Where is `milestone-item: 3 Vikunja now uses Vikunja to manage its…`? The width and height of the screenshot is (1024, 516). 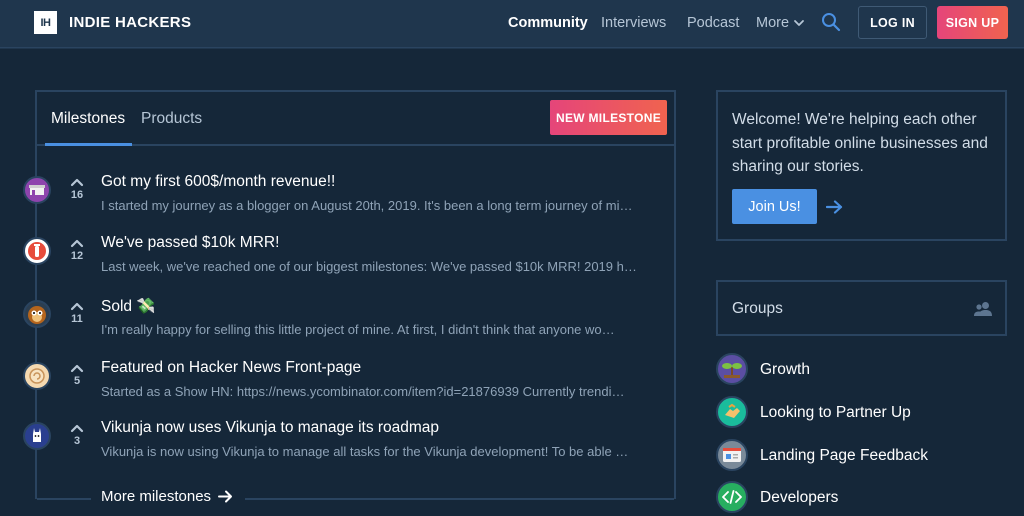 milestone-item: 3 Vikunja now uses Vikunja to manage its… is located at coordinates (350, 444).